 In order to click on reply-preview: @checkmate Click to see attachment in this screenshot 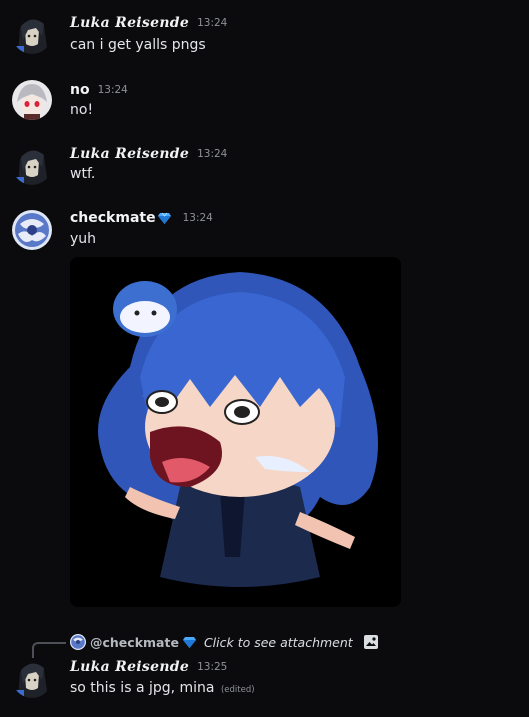, I will do `click(224, 642)`.